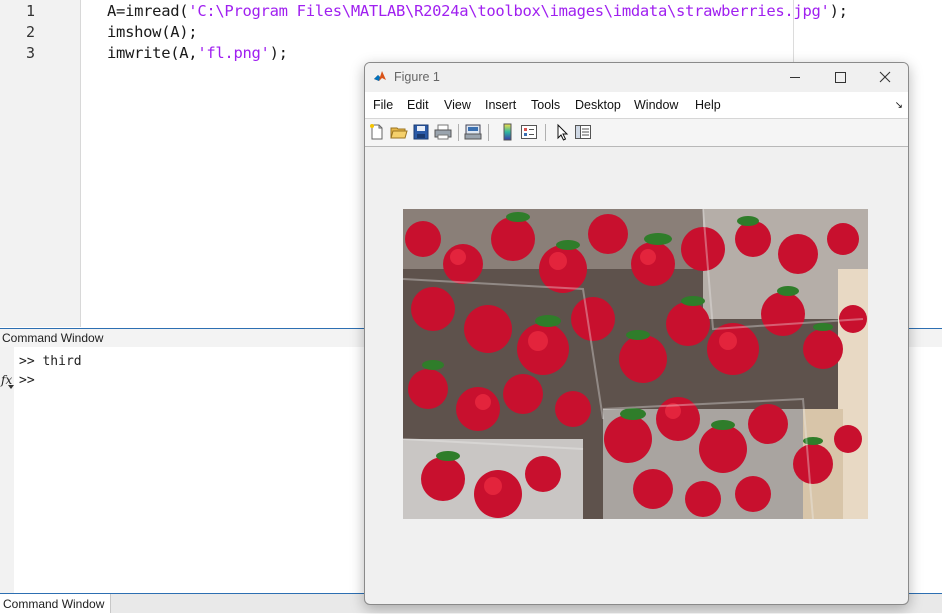  I want to click on menu-view: View, so click(457, 105).